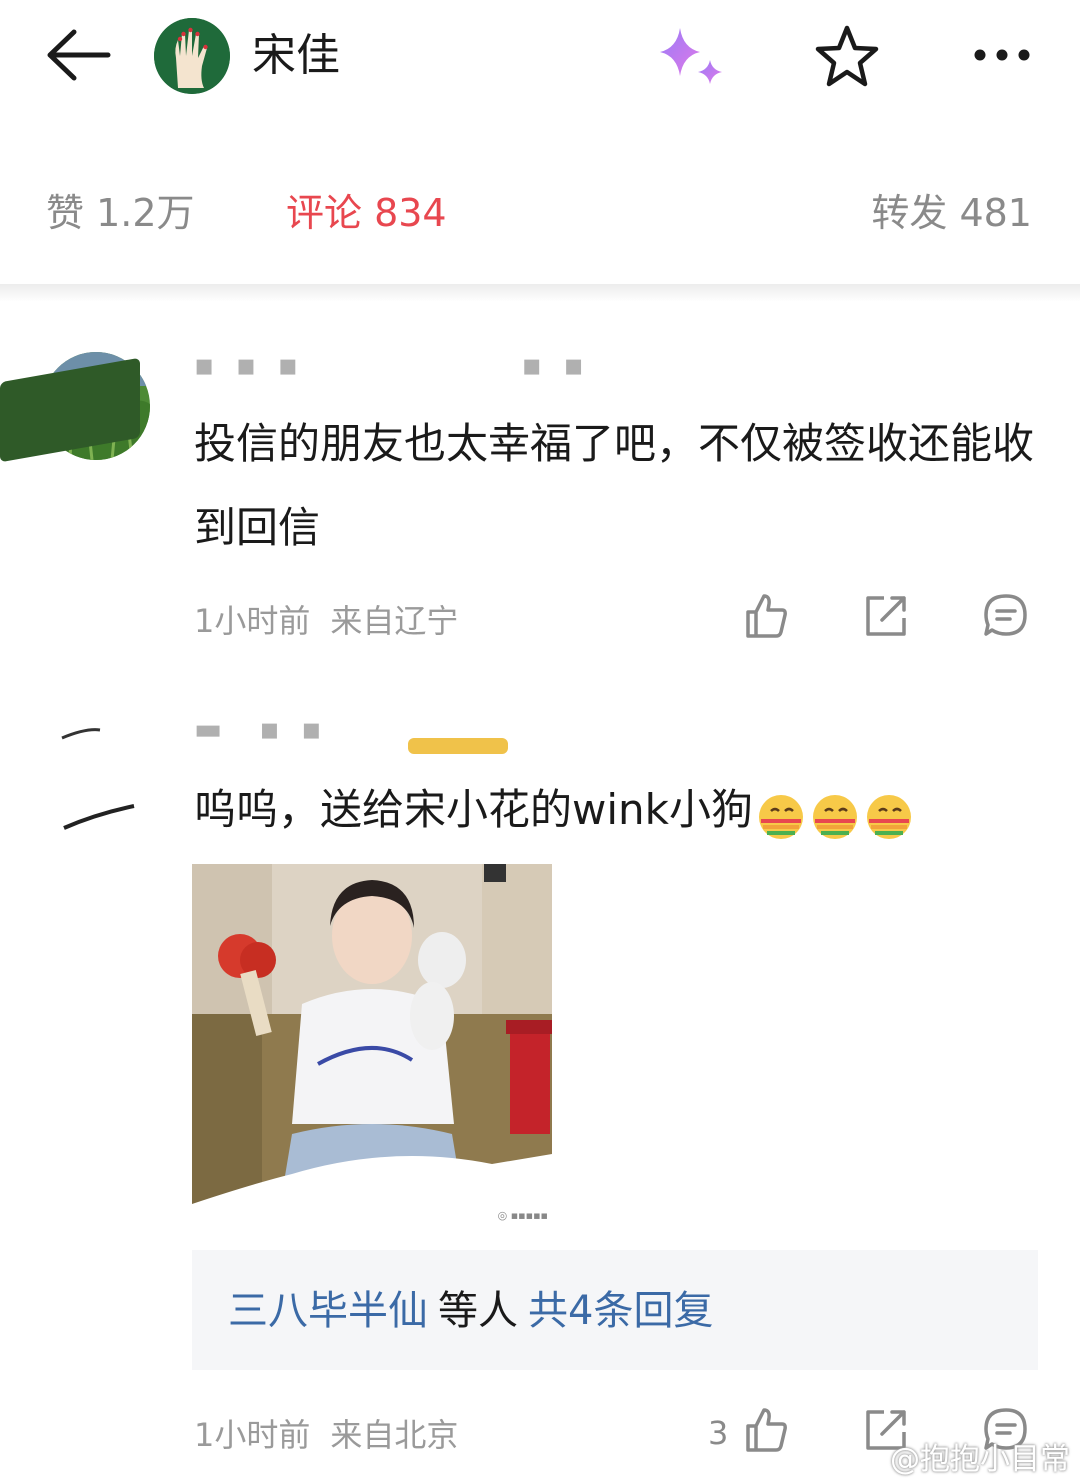 The height and width of the screenshot is (1484, 1080). What do you see at coordinates (980, 1459) in the screenshot?
I see `image-watermark: @抱抱小目常` at bounding box center [980, 1459].